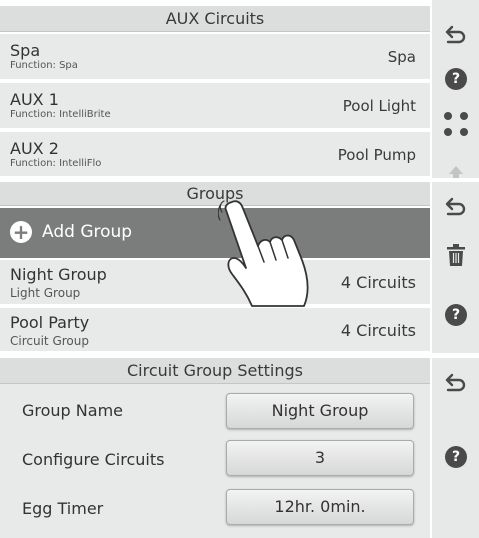  What do you see at coordinates (58, 274) in the screenshot?
I see `group-name: Night Group` at bounding box center [58, 274].